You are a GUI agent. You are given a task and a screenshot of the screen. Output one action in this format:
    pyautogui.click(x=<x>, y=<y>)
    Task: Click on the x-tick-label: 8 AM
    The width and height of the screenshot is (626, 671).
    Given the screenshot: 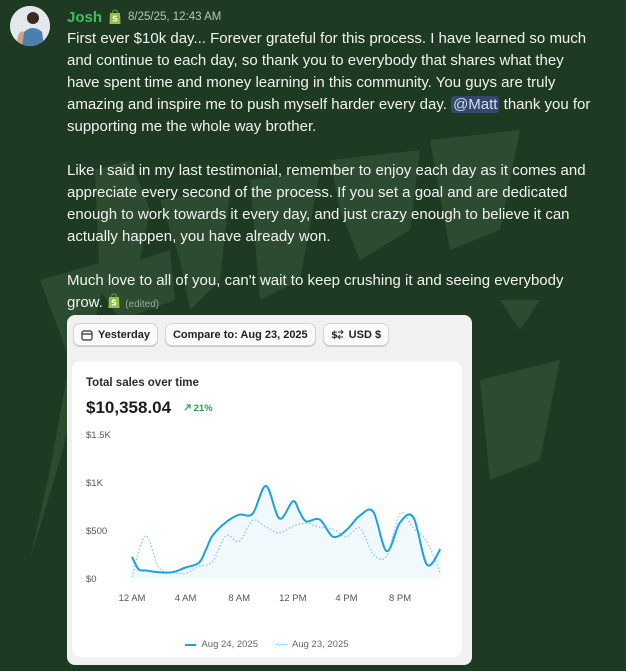 What is the action you would take?
    pyautogui.click(x=239, y=598)
    